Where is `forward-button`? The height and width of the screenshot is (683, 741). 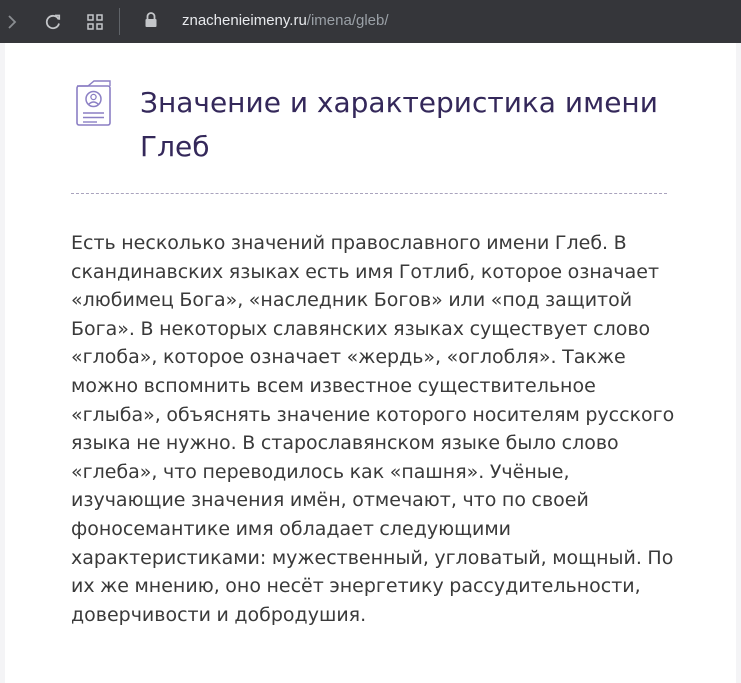 forward-button is located at coordinates (12, 21).